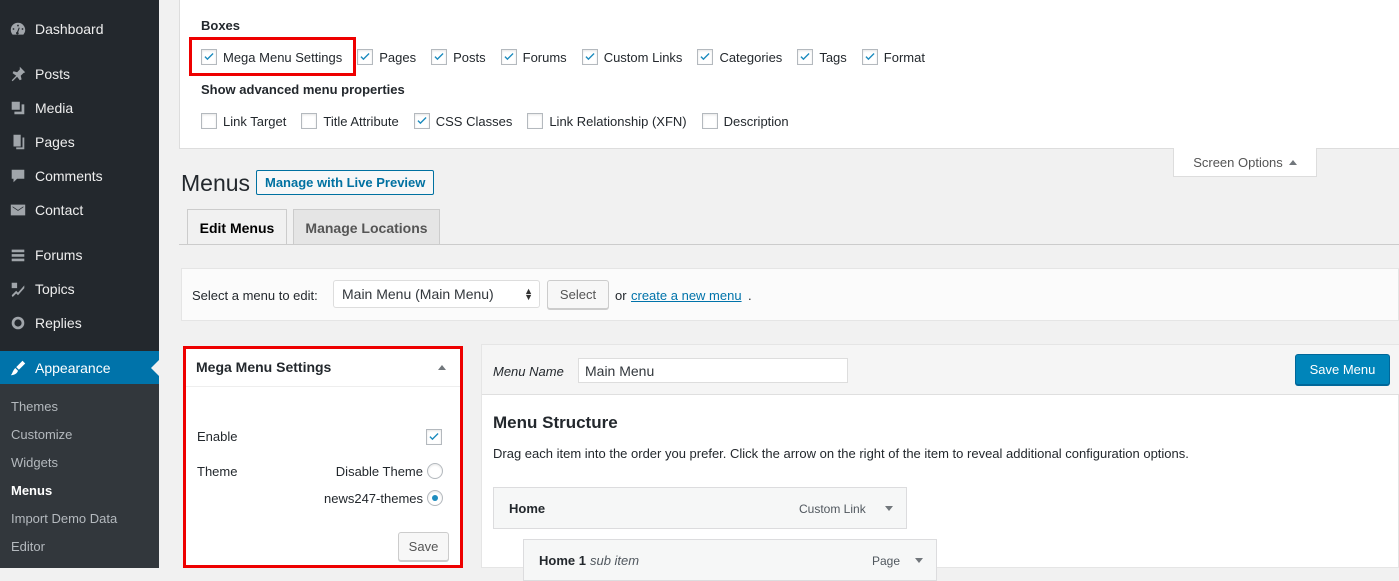 Image resolution: width=1399 pixels, height=581 pixels. I want to click on sidebar-item-comments: Comments, so click(79, 176).